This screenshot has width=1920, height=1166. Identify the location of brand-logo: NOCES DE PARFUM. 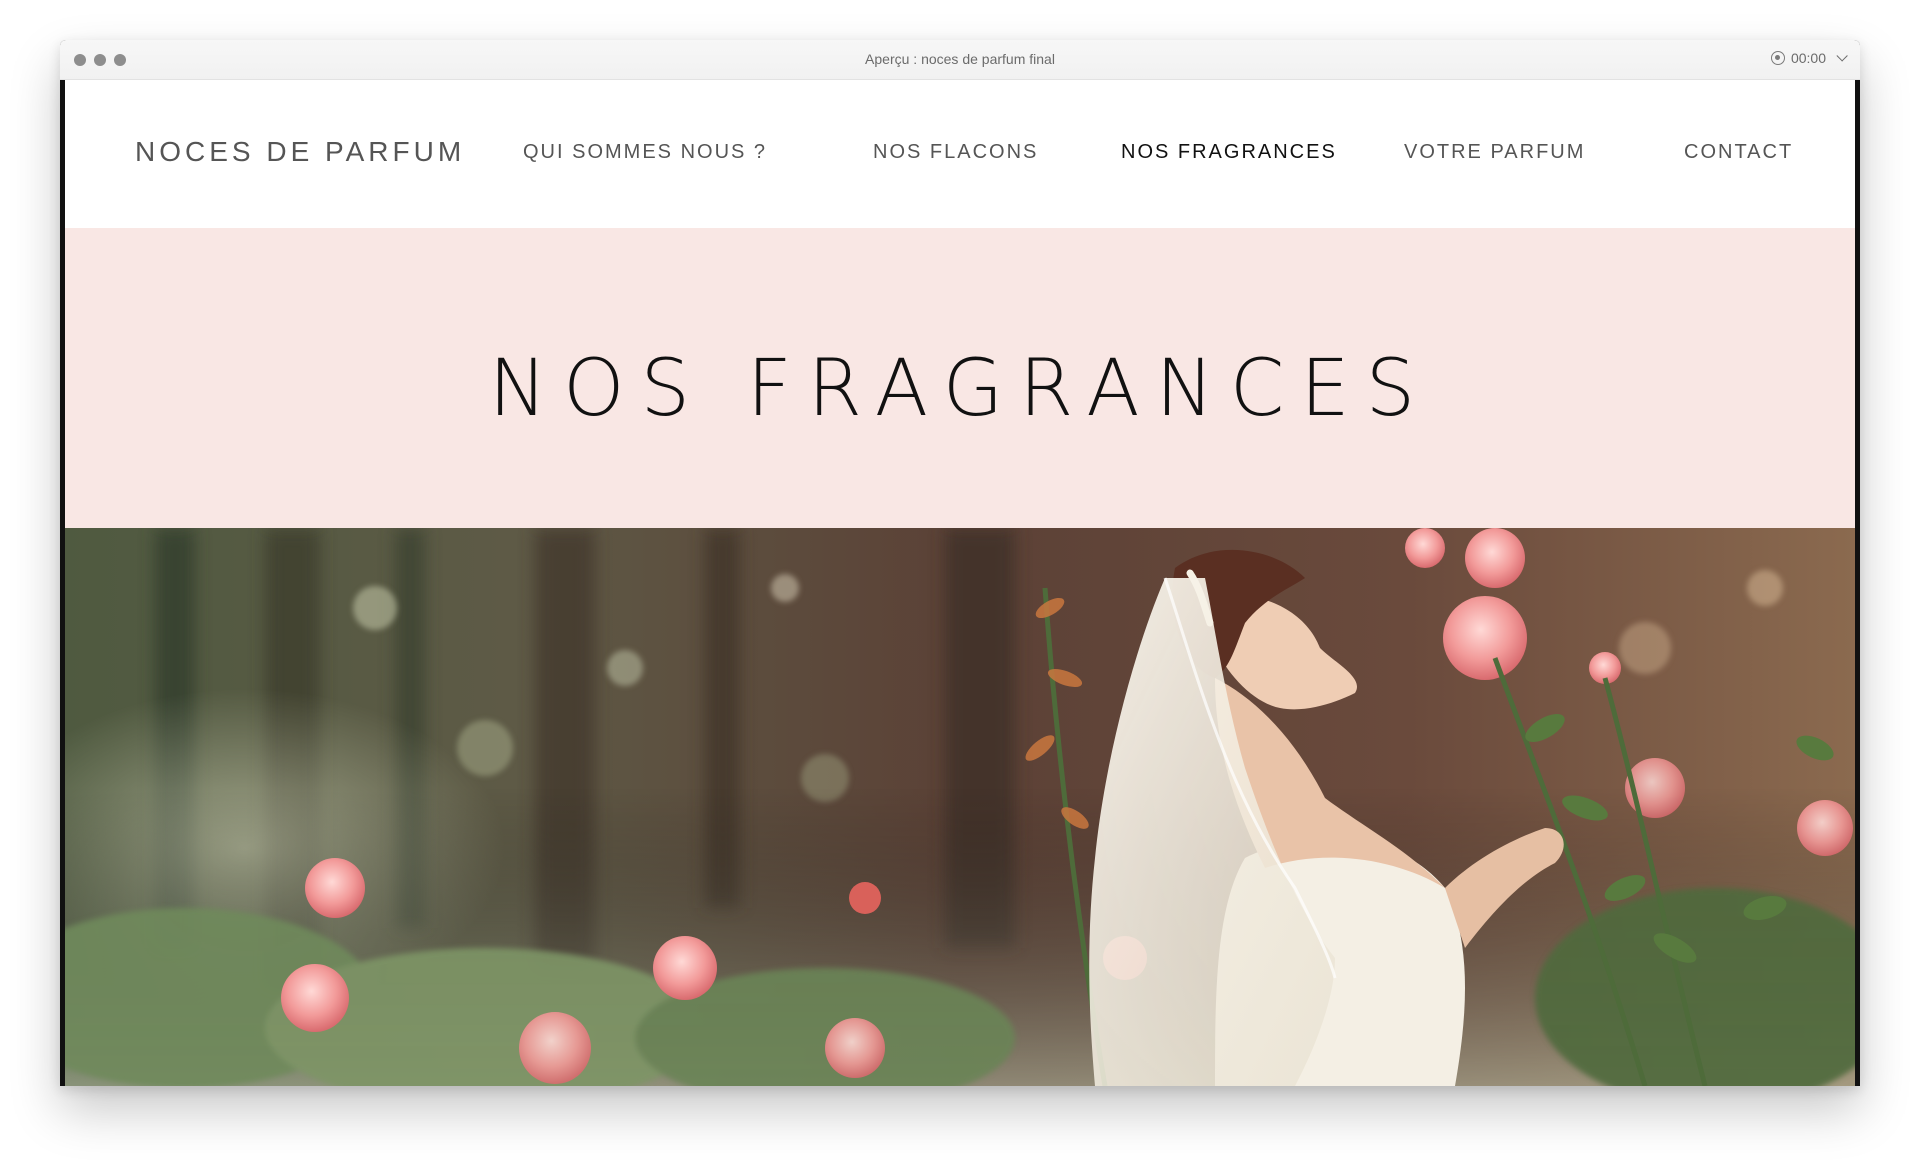
(300, 152).